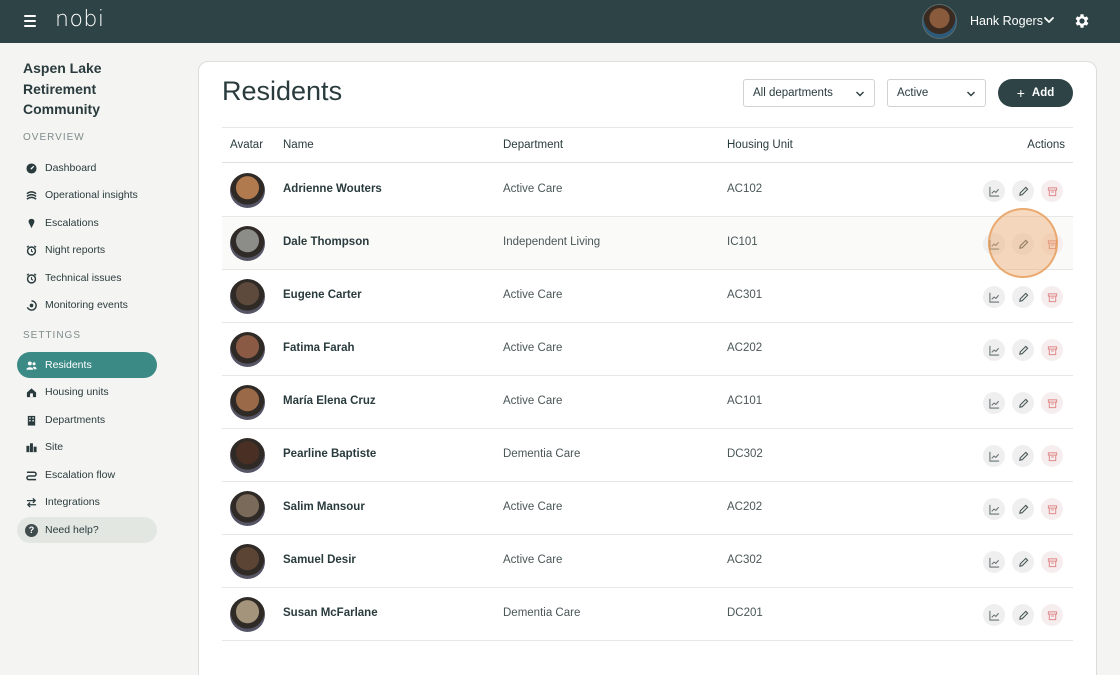 This screenshot has width=1120, height=675. Describe the element at coordinates (1006, 21) in the screenshot. I see `user-name: Hank Rogers` at that location.